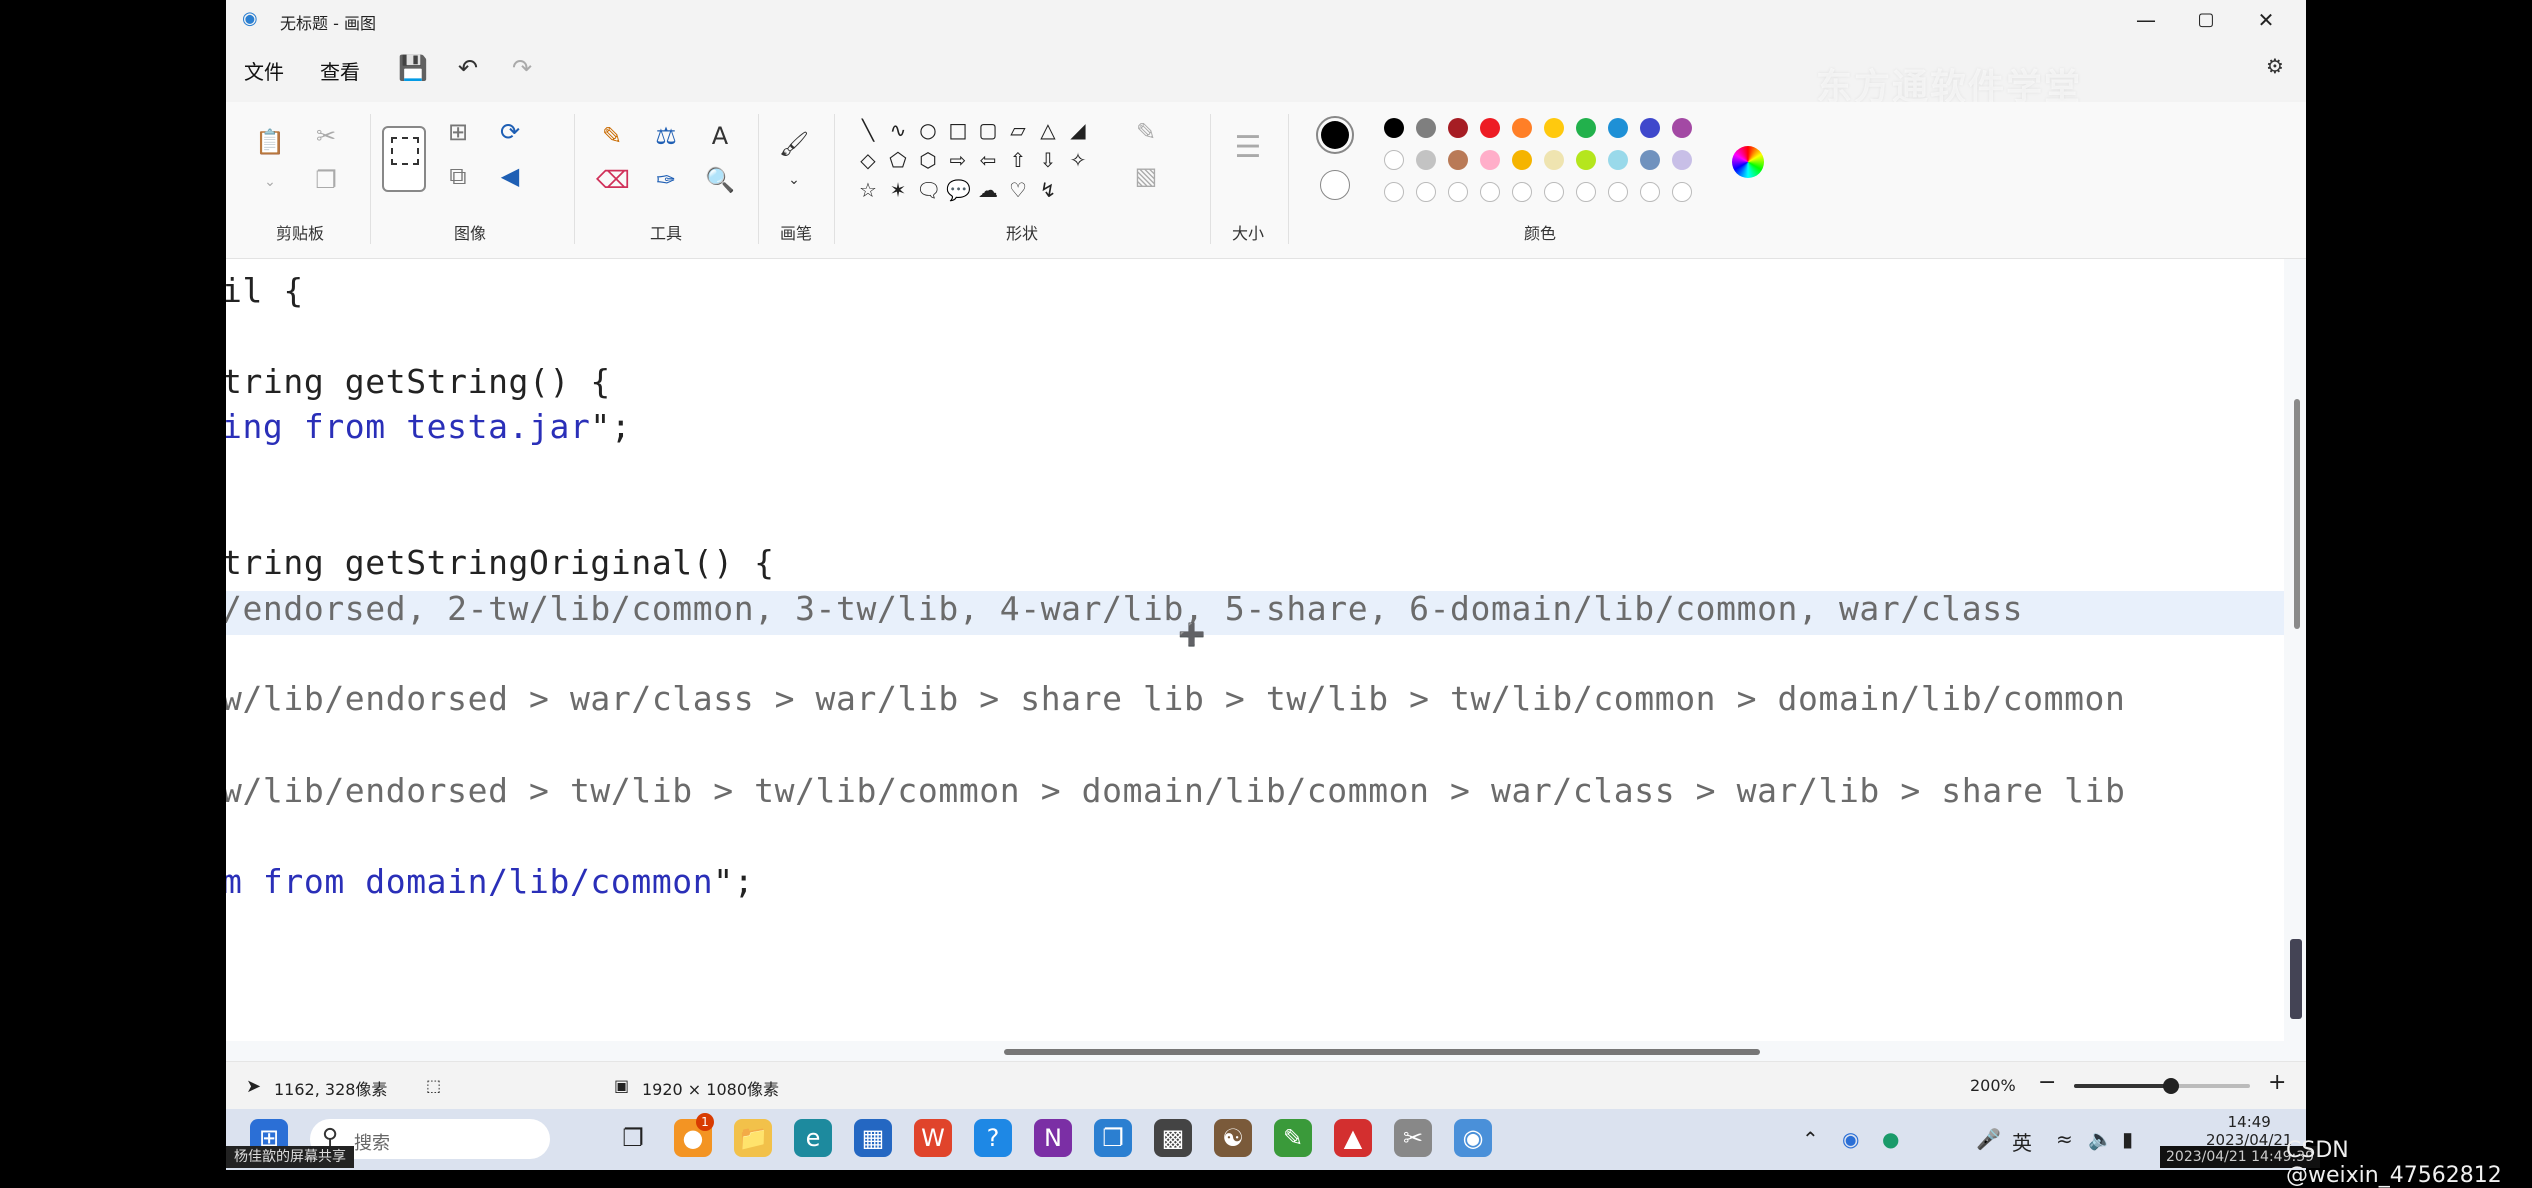 The height and width of the screenshot is (1188, 2532). What do you see at coordinates (1078, 130) in the screenshot?
I see `right-triangle-shape-icon: ◢` at bounding box center [1078, 130].